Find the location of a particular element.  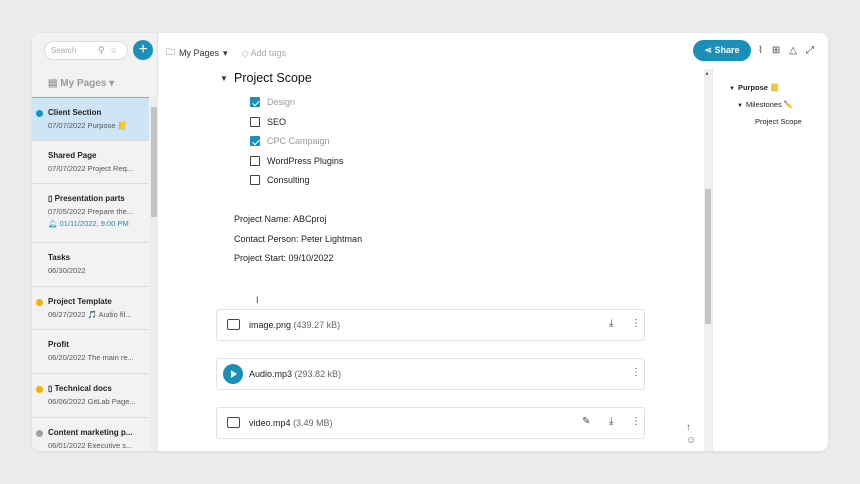

content-scrollbar: ▲ is located at coordinates (708, 260).